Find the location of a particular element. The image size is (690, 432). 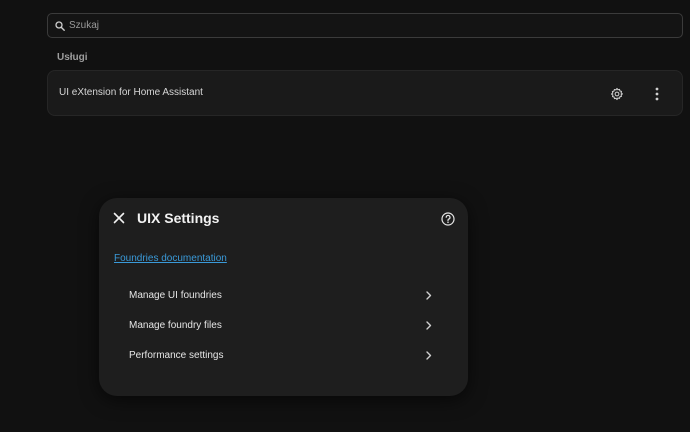

menu-item-performance-settings: Performance settings is located at coordinates (281, 355).